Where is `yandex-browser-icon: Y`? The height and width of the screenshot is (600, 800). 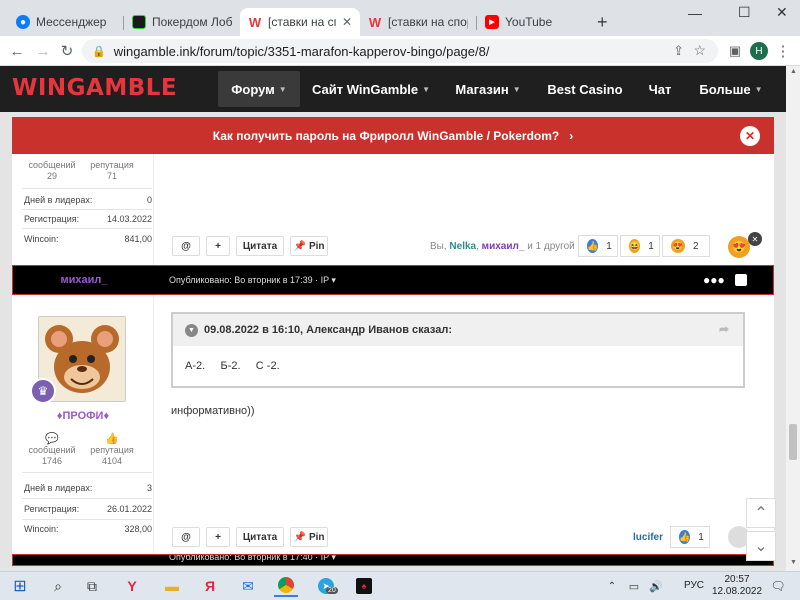
yandex-browser-icon: Y is located at coordinates (132, 586).